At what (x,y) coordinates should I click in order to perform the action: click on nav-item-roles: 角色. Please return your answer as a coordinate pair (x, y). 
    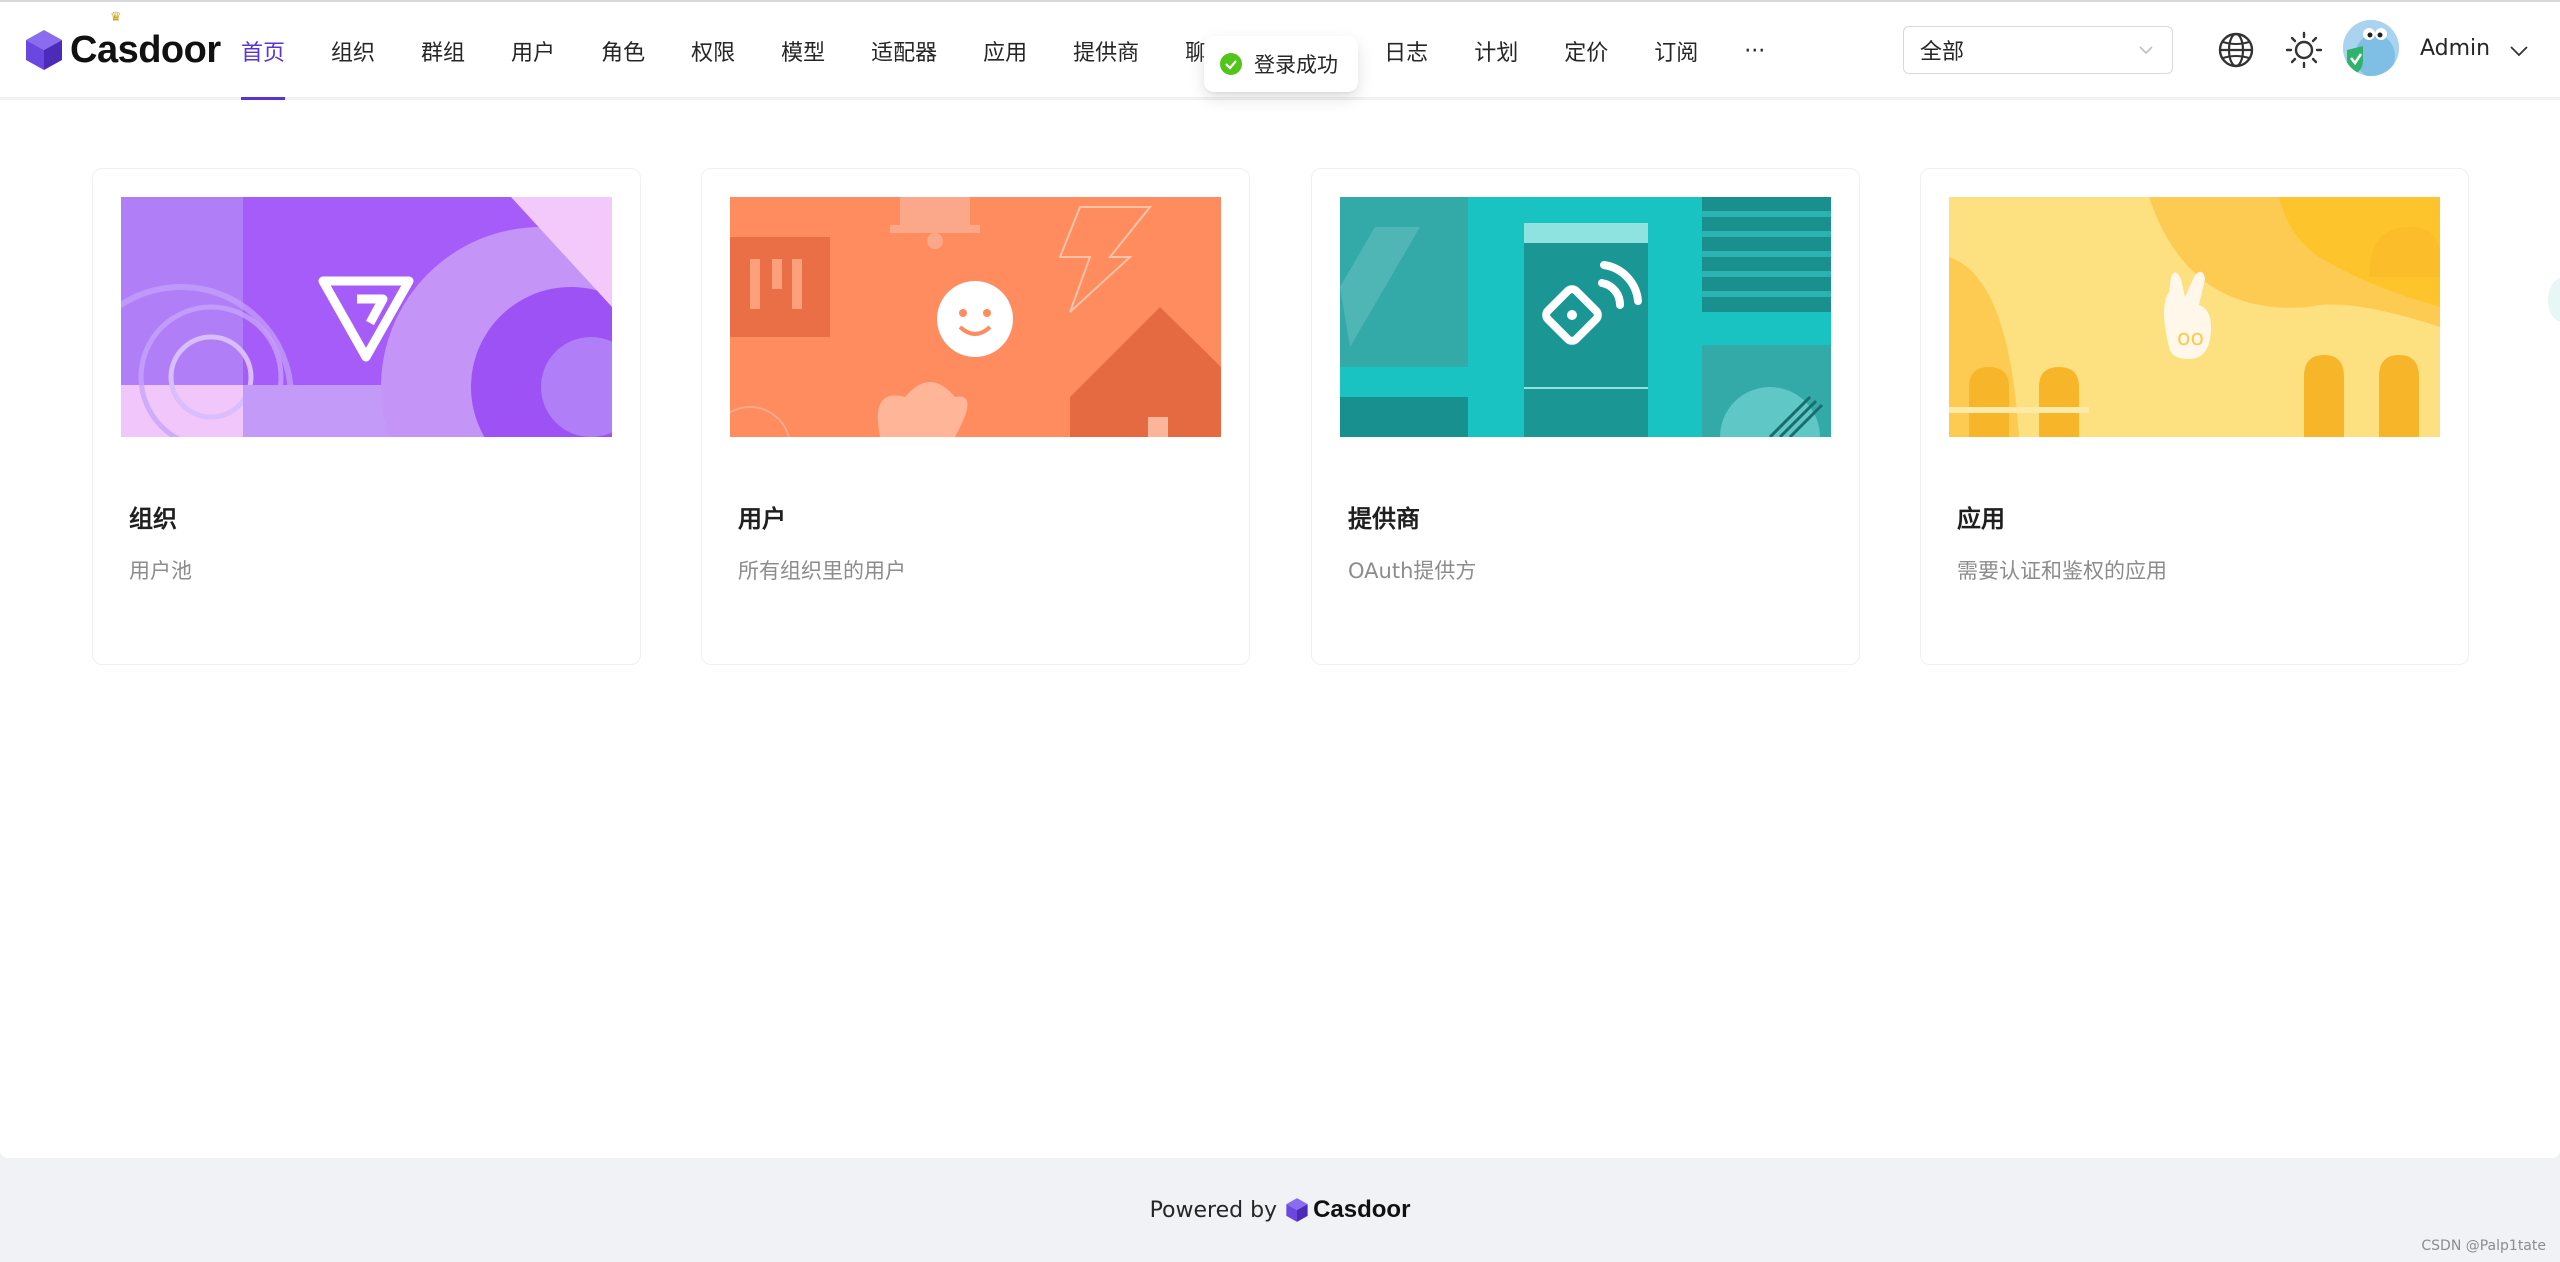
    Looking at the image, I should click on (623, 51).